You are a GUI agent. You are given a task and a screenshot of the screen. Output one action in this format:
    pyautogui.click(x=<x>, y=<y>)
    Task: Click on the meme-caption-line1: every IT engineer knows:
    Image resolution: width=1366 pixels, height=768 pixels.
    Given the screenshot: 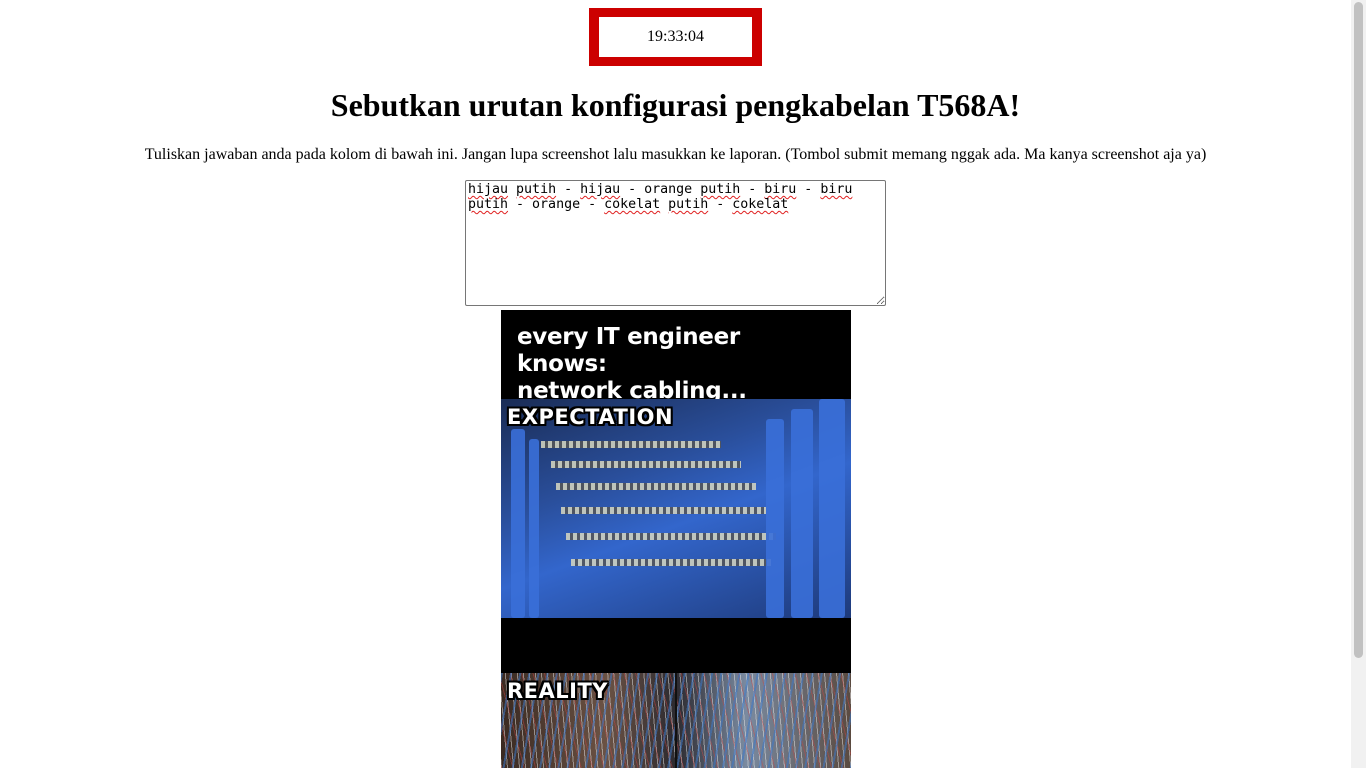 What is the action you would take?
    pyautogui.click(x=628, y=350)
    